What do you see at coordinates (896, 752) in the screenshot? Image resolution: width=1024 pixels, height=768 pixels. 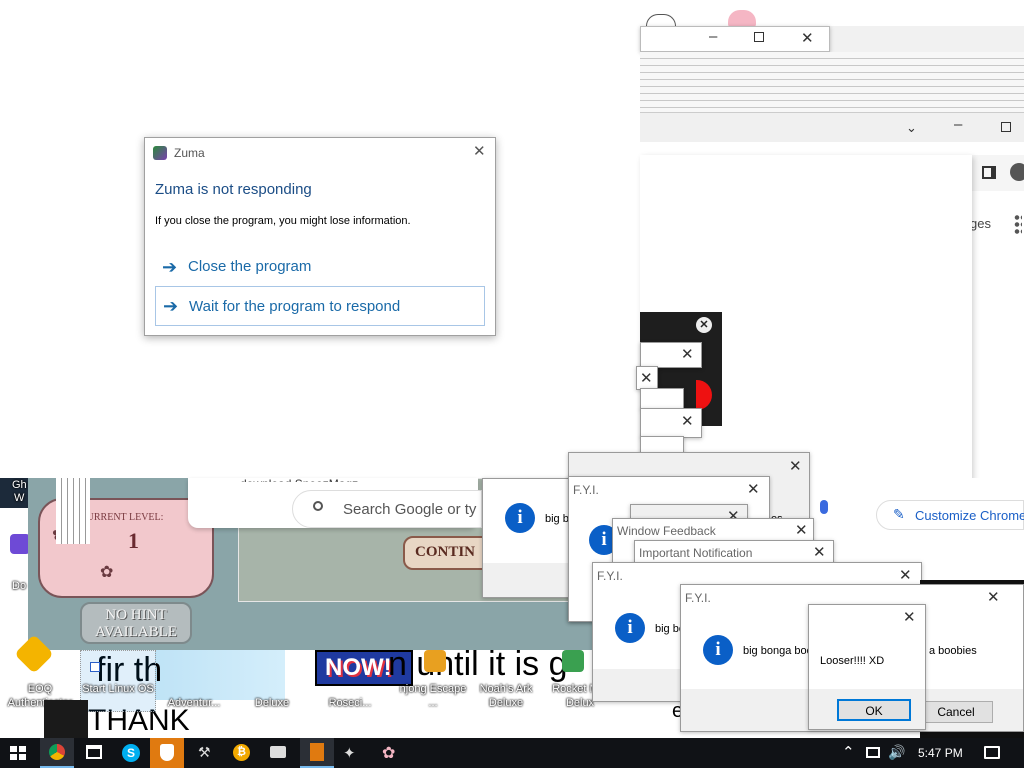 I see `volume-icon: 🔊` at bounding box center [896, 752].